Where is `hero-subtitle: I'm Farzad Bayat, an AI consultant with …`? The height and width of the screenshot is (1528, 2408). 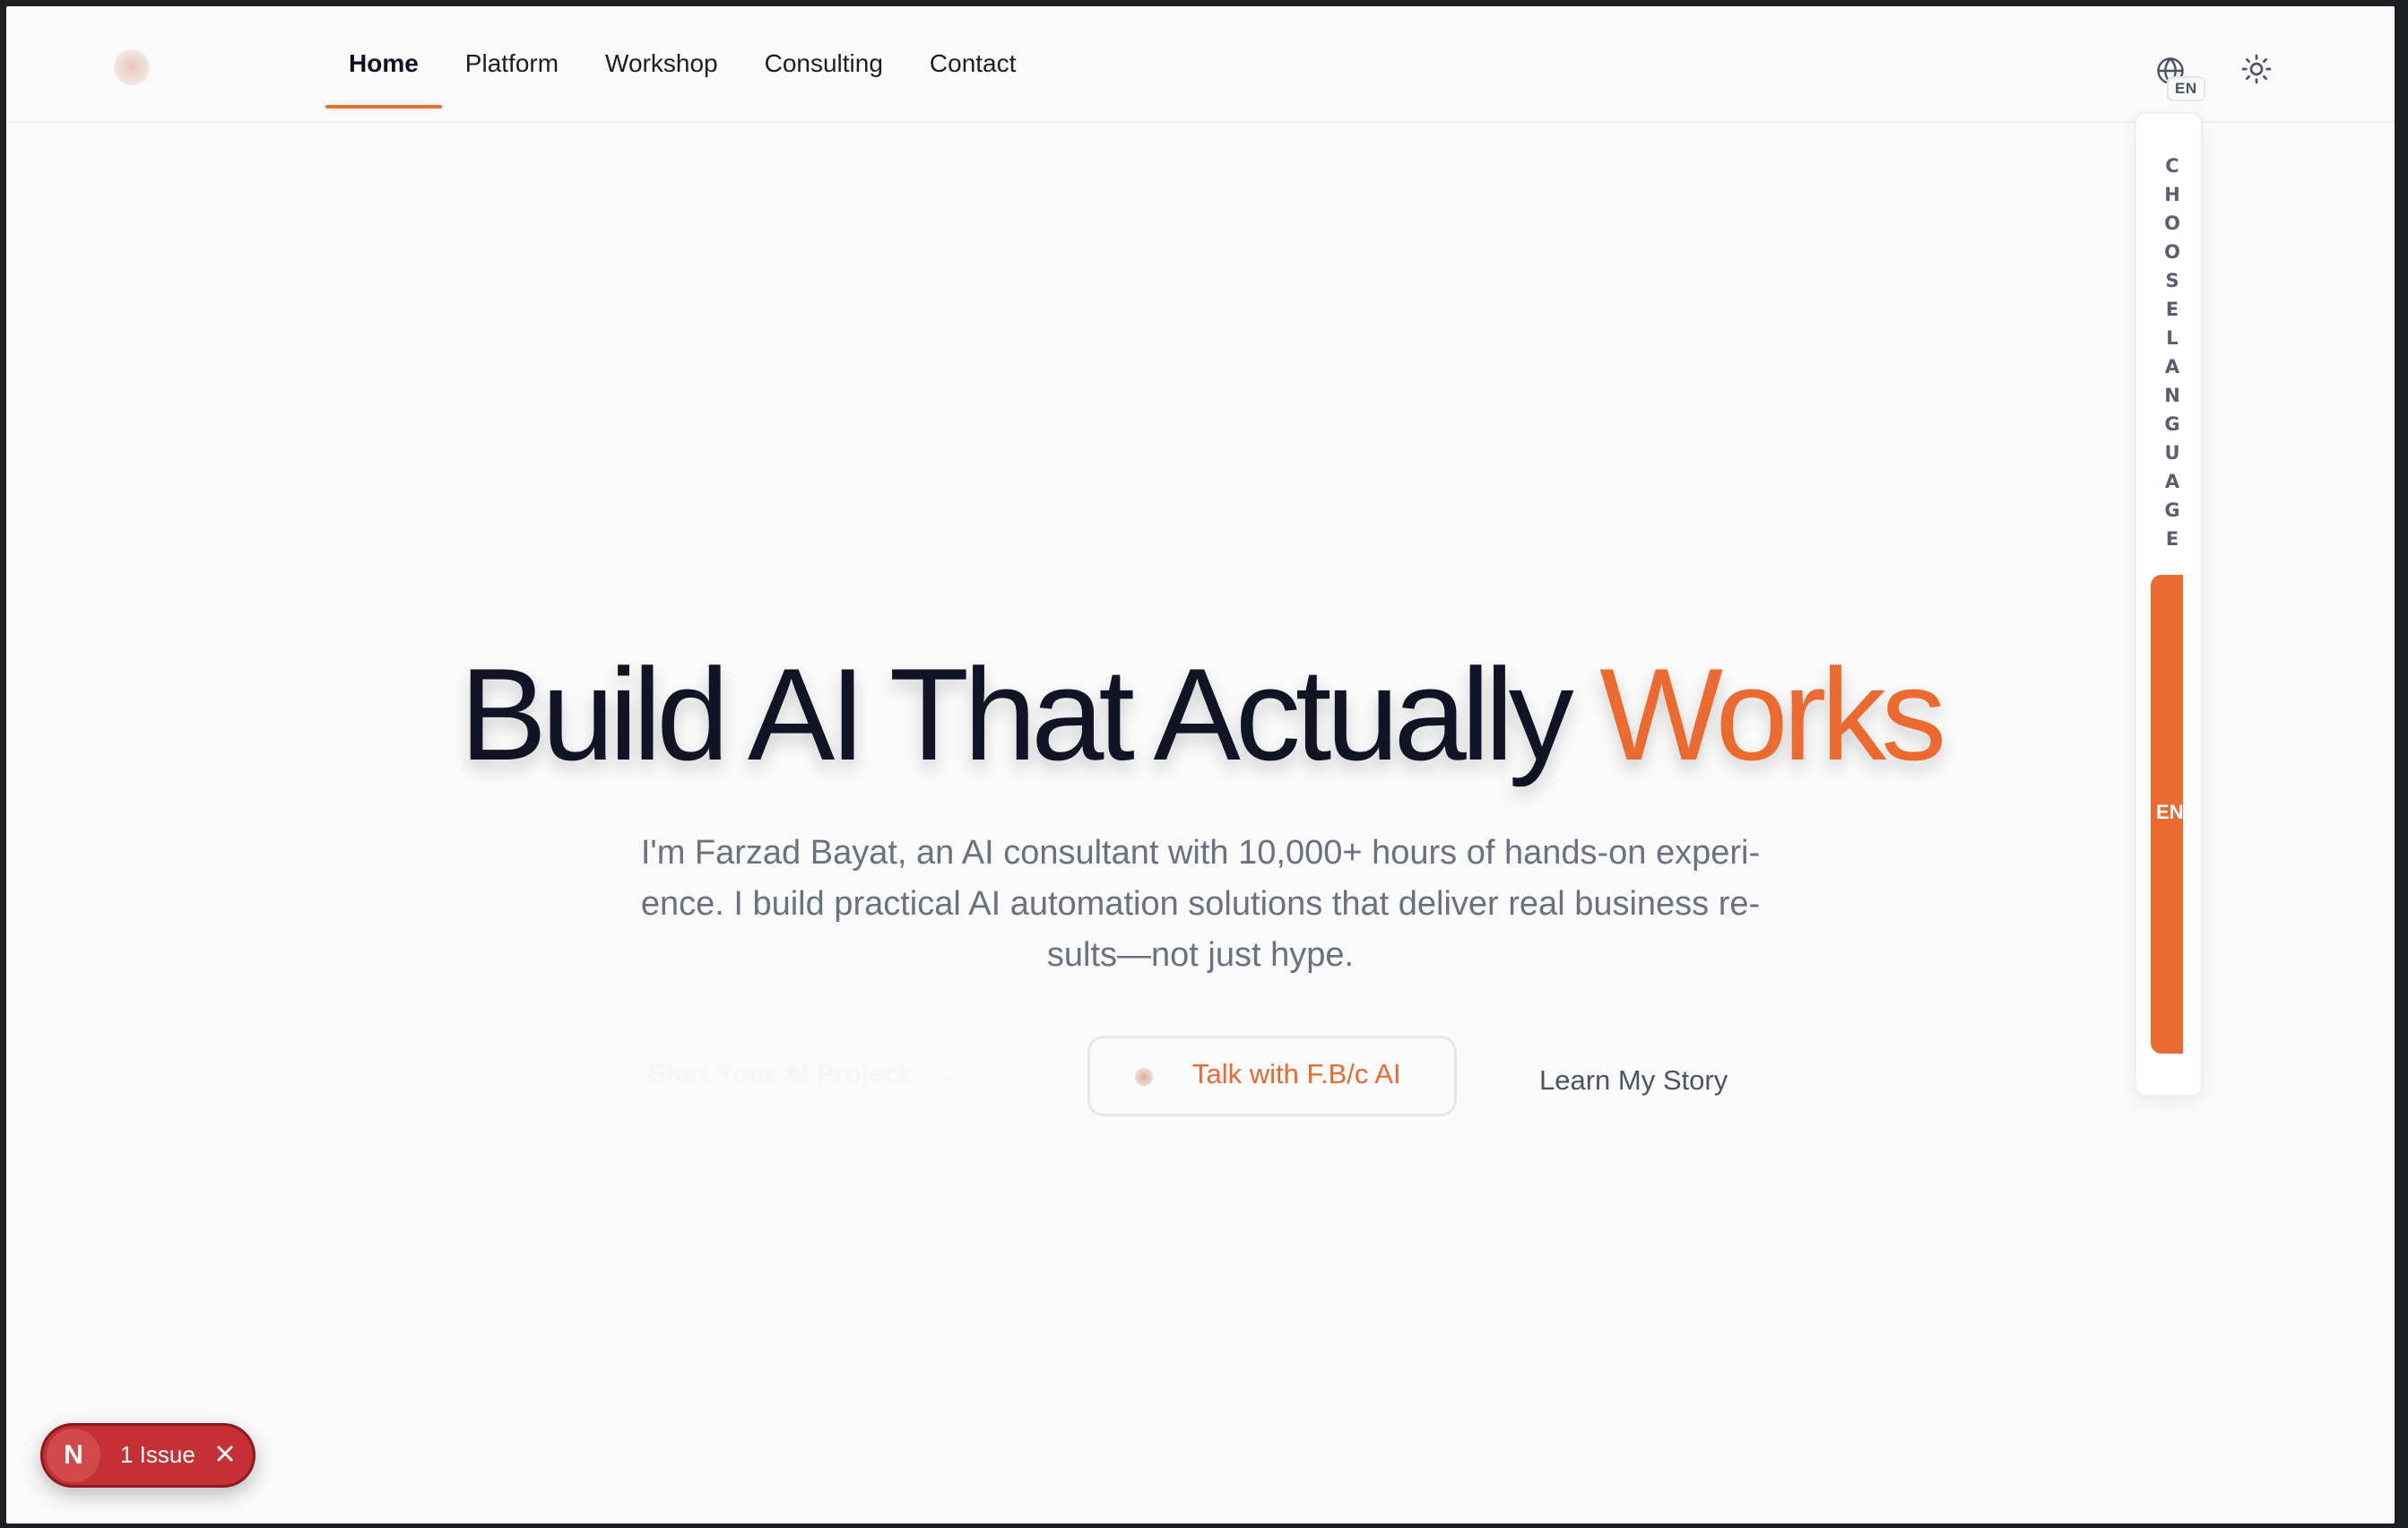
hero-subtitle: I'm Farzad Bayat, an AI consultant with … is located at coordinates (1200, 904).